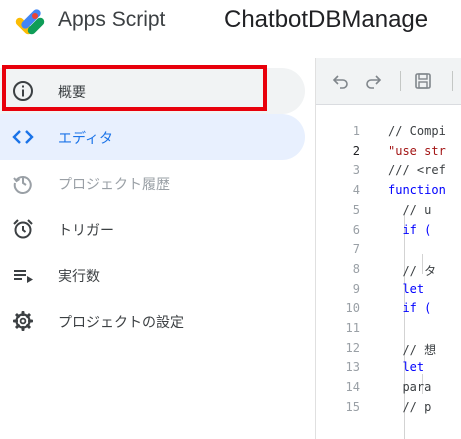 The image size is (461, 439). I want to click on code-line: 6 if (, so click(388, 233).